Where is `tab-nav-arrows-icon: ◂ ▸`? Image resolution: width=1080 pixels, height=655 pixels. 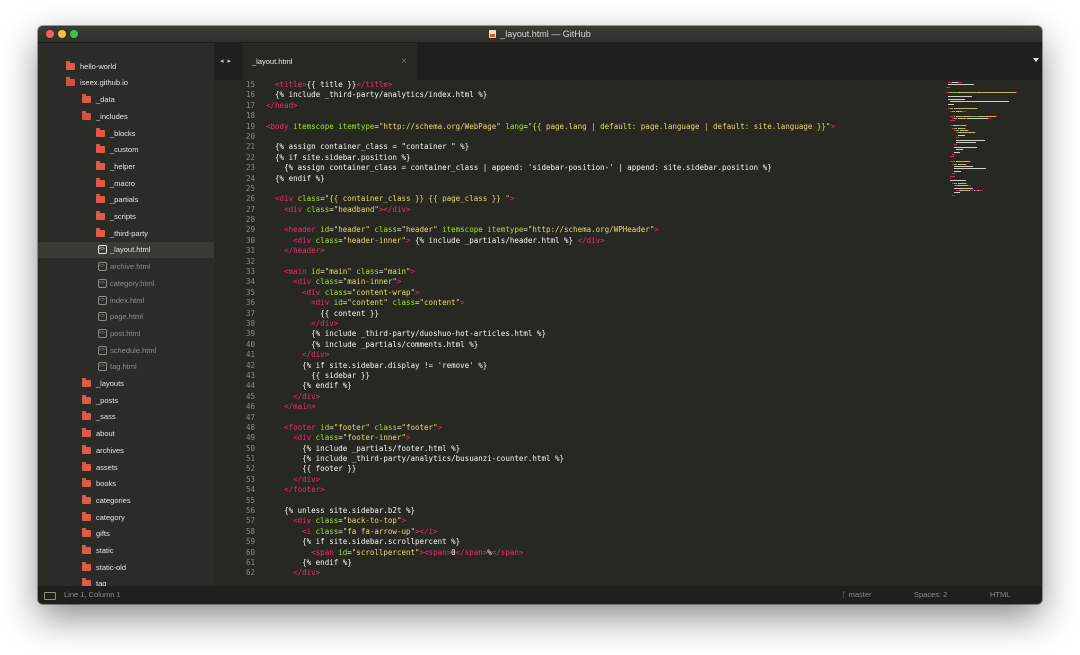 tab-nav-arrows-icon: ◂ ▸ is located at coordinates (226, 61).